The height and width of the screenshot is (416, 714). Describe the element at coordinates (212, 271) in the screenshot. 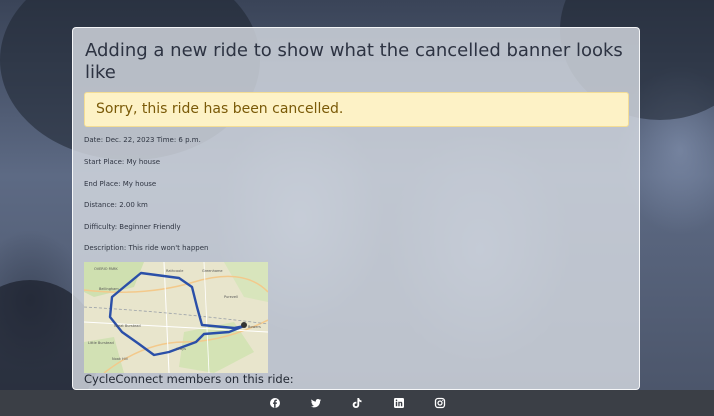

I see `svg-text: Greenhame` at that location.